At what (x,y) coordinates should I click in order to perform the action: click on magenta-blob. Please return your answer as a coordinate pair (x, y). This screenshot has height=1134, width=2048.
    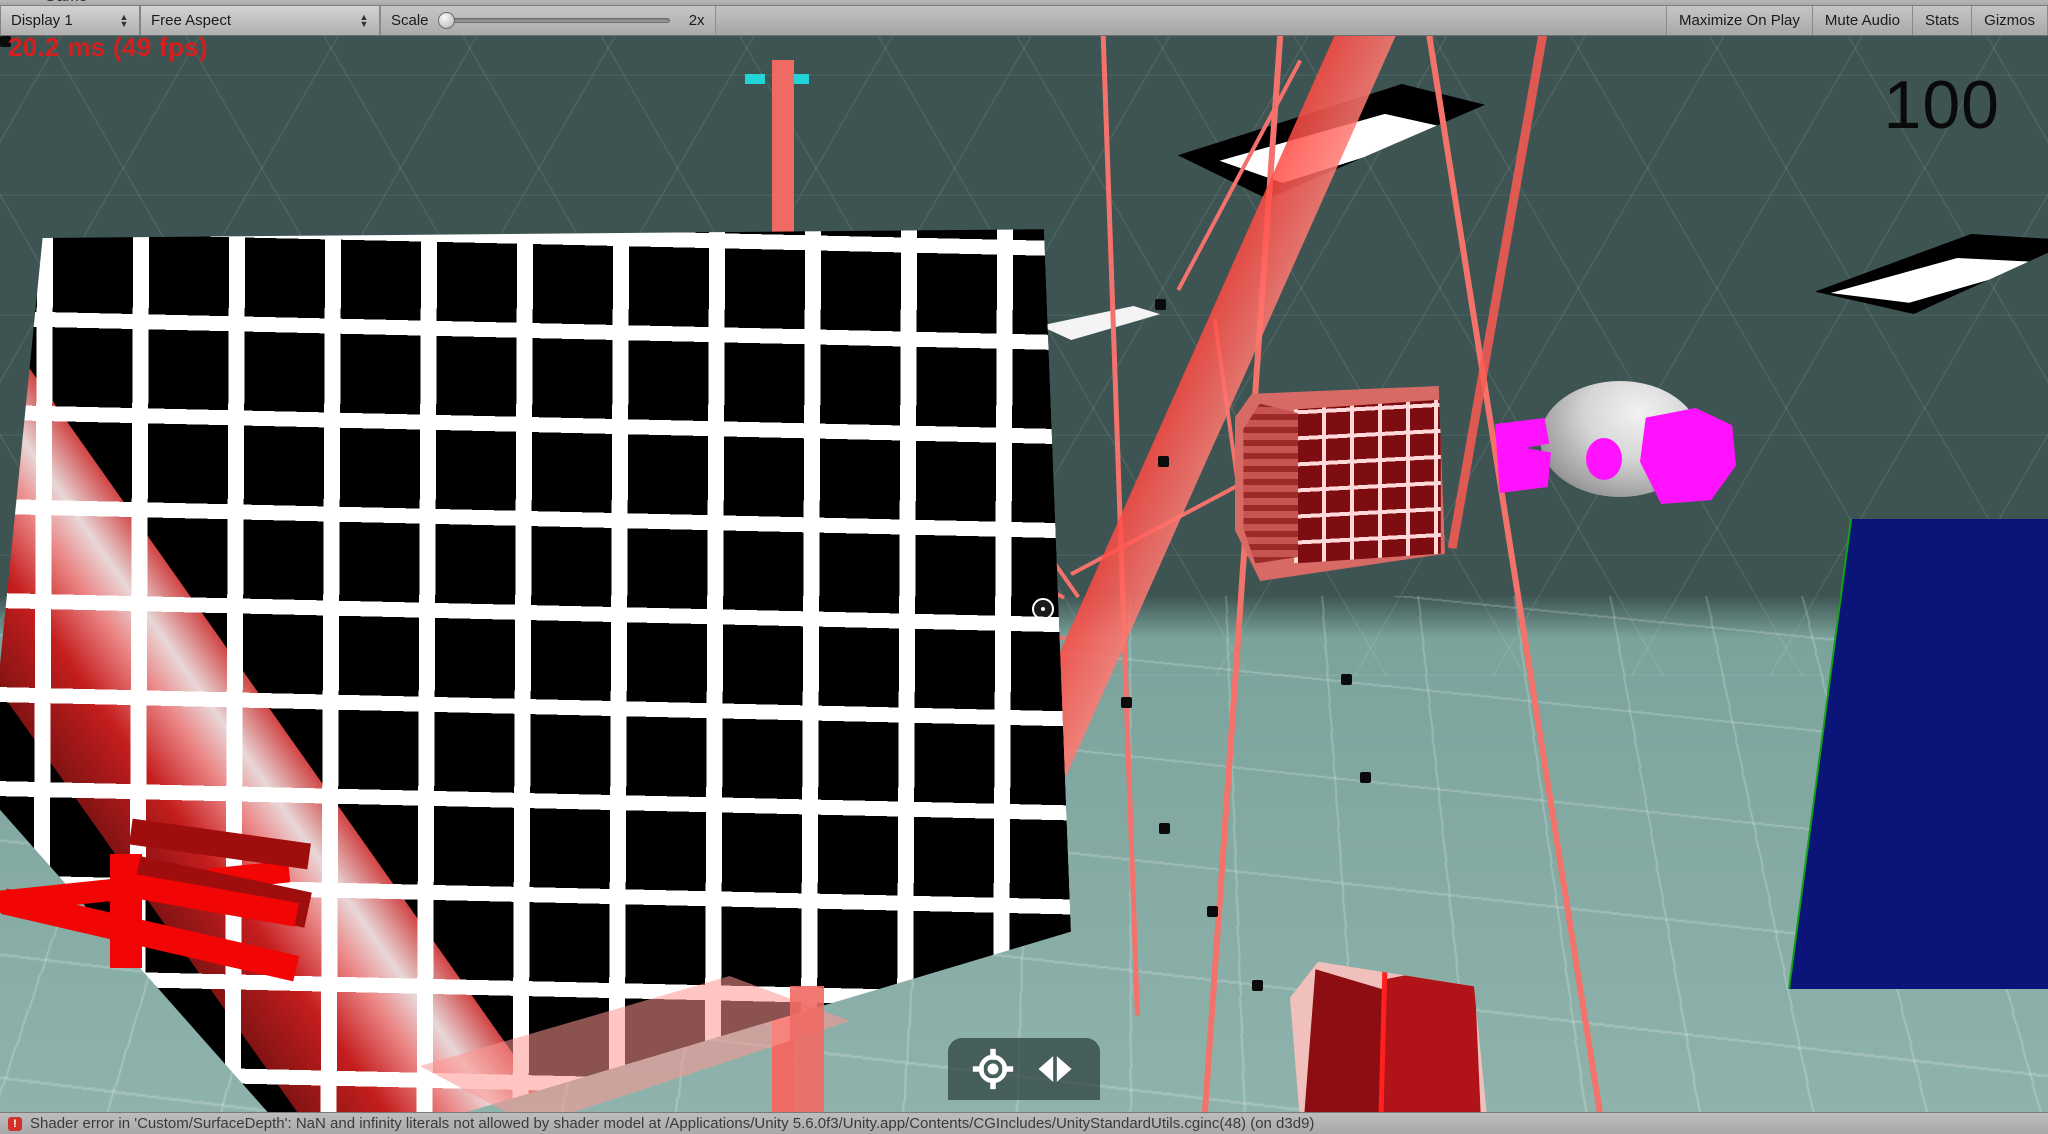
    Looking at the image, I should click on (1604, 459).